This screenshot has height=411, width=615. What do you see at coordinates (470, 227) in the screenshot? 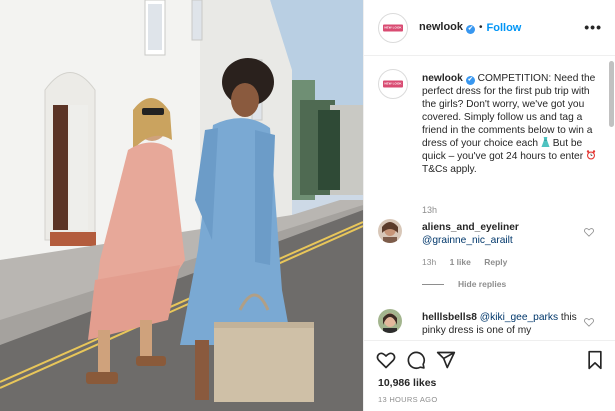
I see `comment-username: aliens_and_eyeliner` at bounding box center [470, 227].